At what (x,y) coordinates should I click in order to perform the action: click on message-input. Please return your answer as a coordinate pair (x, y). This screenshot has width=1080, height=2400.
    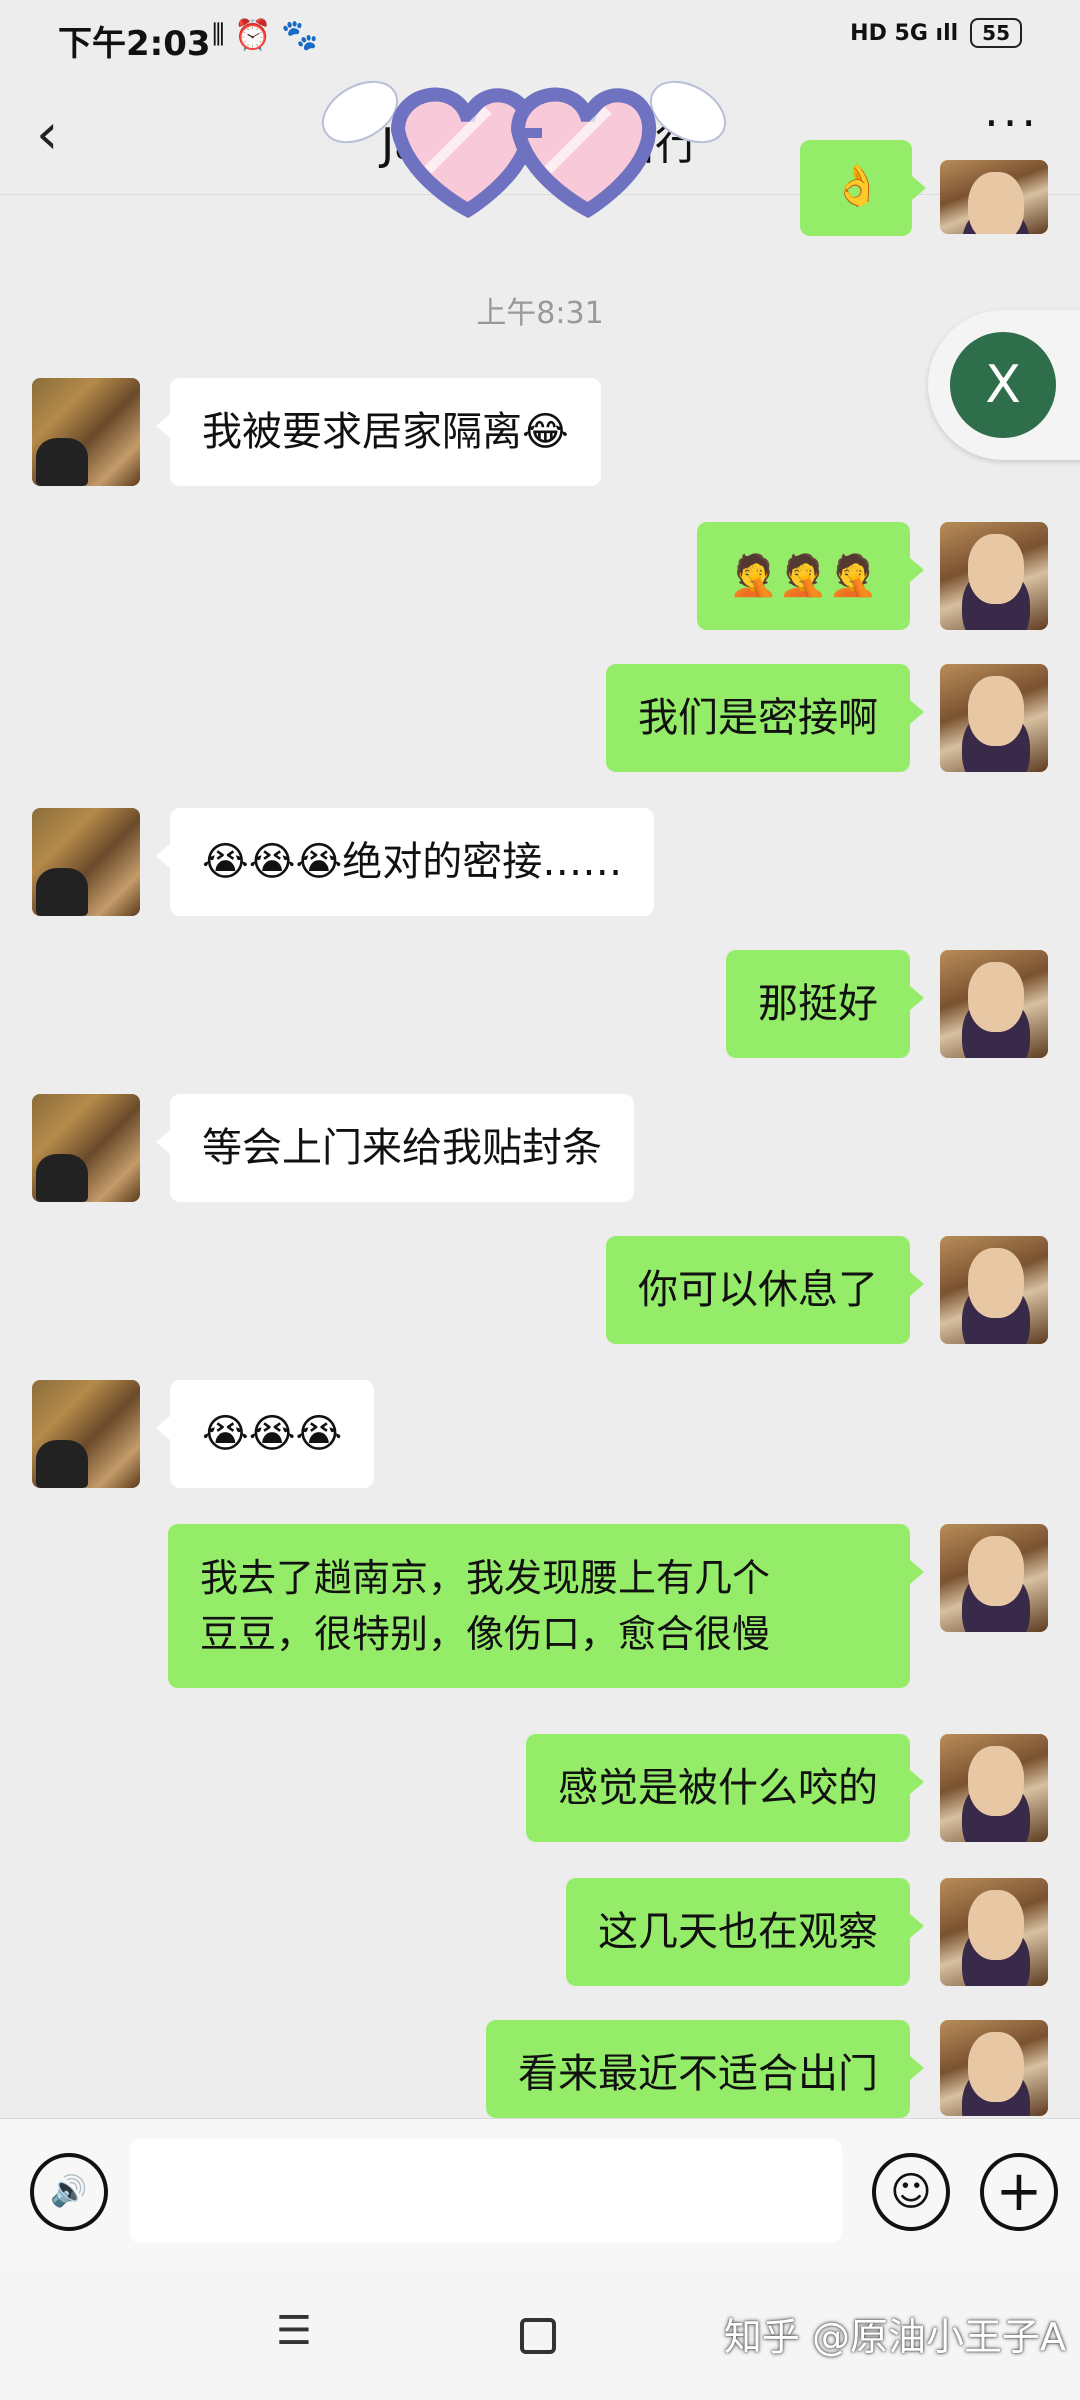
    Looking at the image, I should click on (486, 2191).